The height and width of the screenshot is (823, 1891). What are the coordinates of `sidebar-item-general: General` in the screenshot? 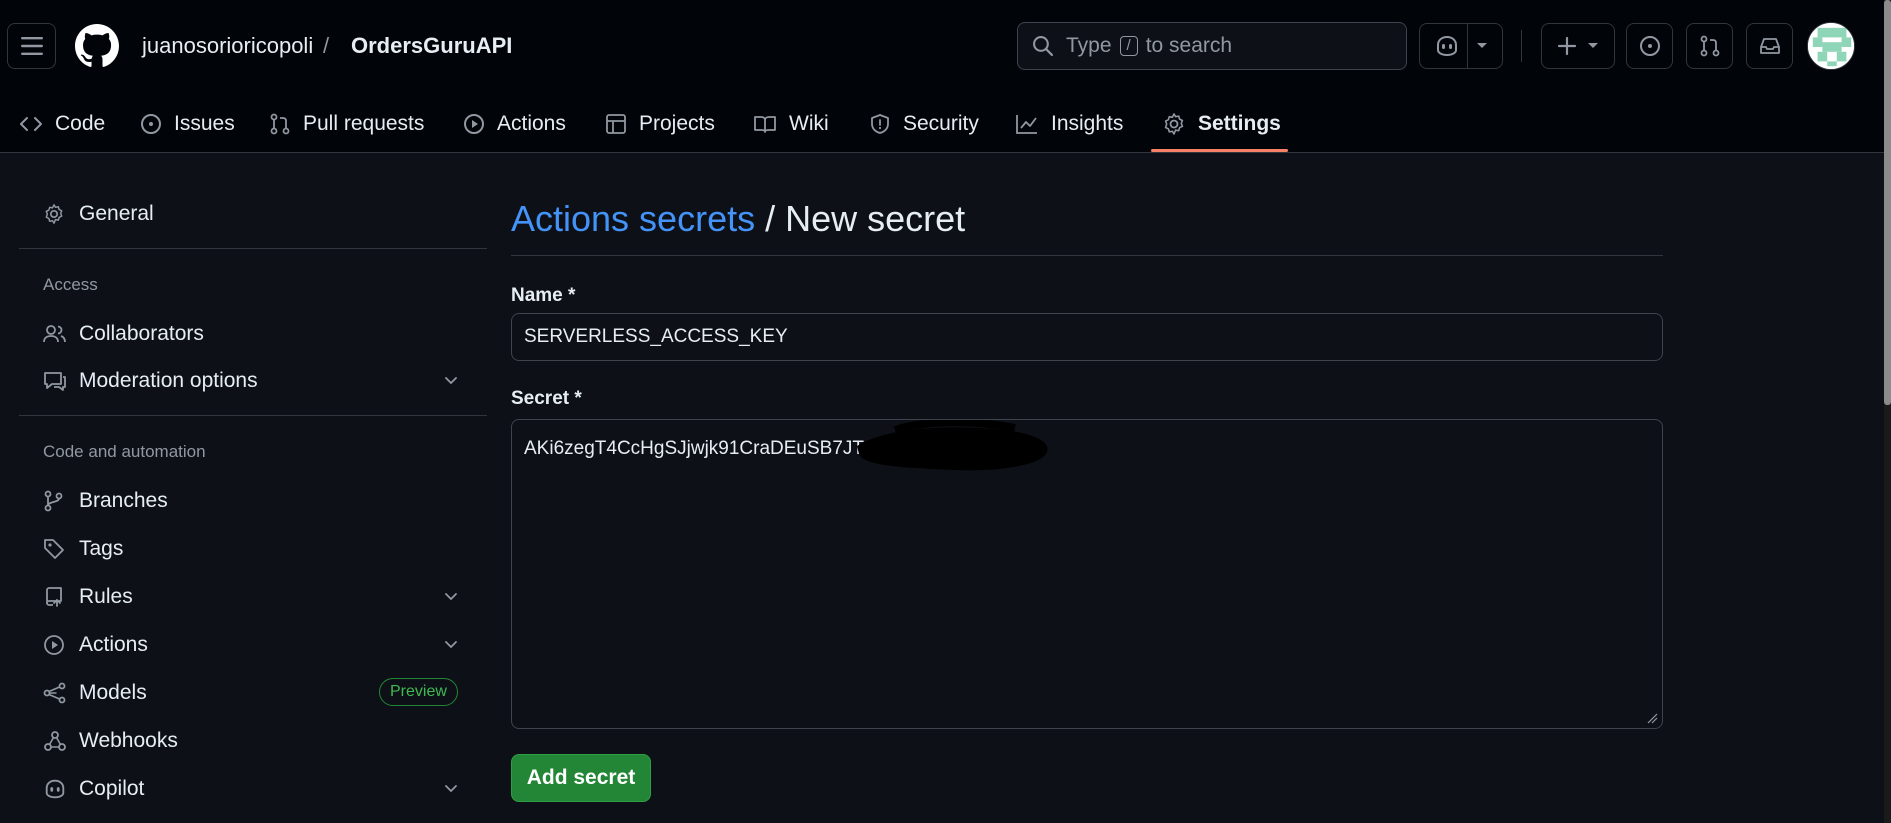 It's located at (253, 214).